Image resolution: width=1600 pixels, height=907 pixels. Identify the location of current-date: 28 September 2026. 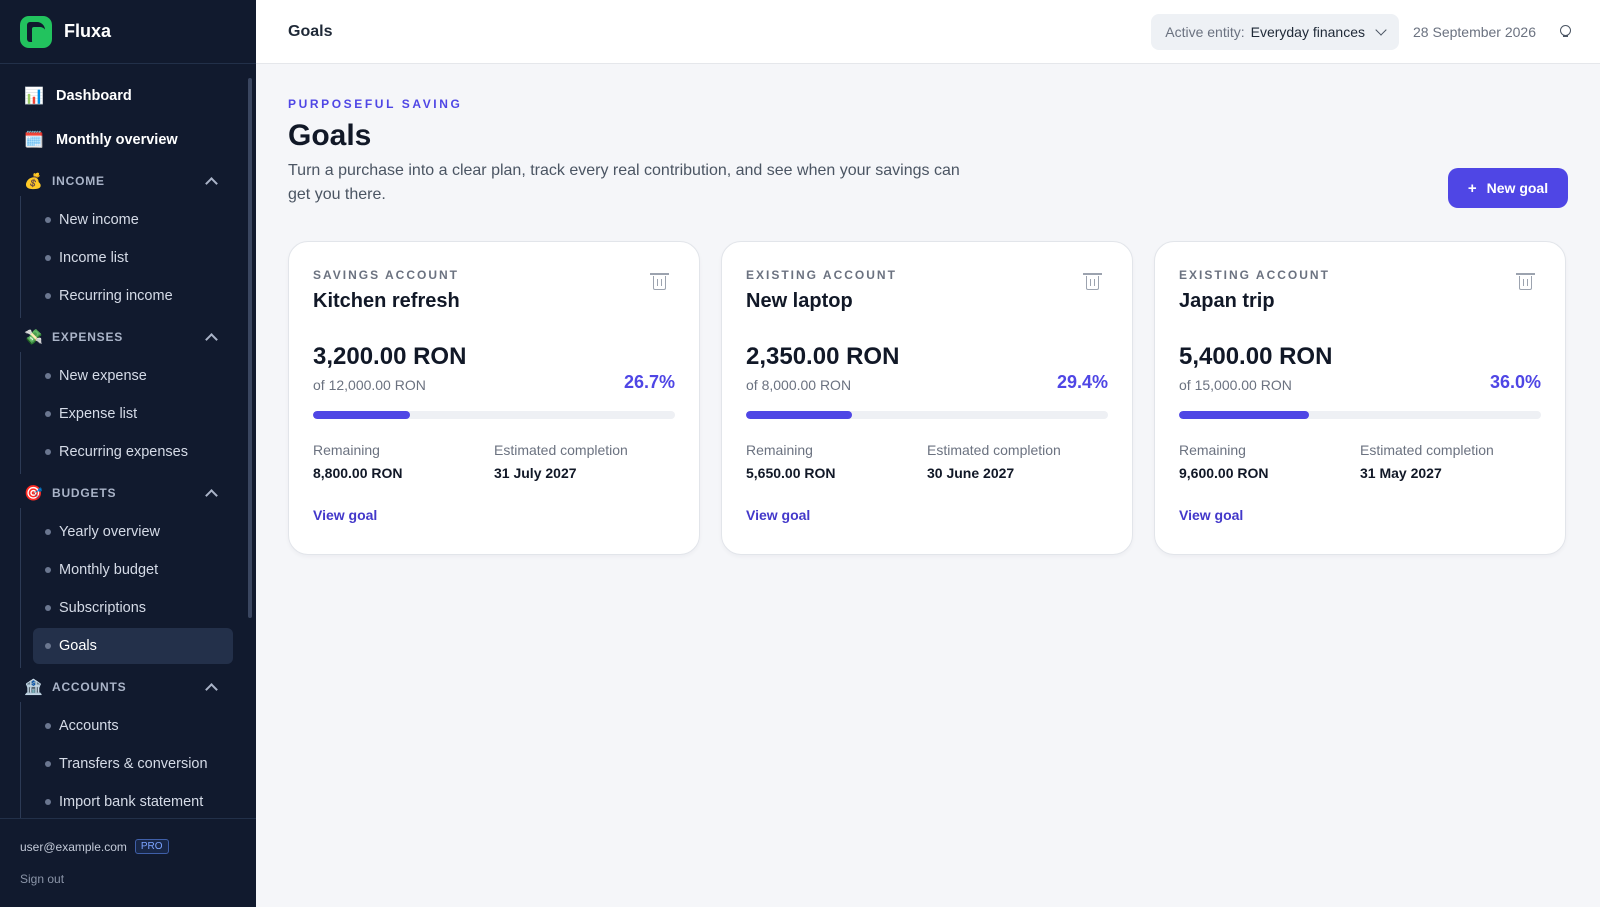
(1474, 31).